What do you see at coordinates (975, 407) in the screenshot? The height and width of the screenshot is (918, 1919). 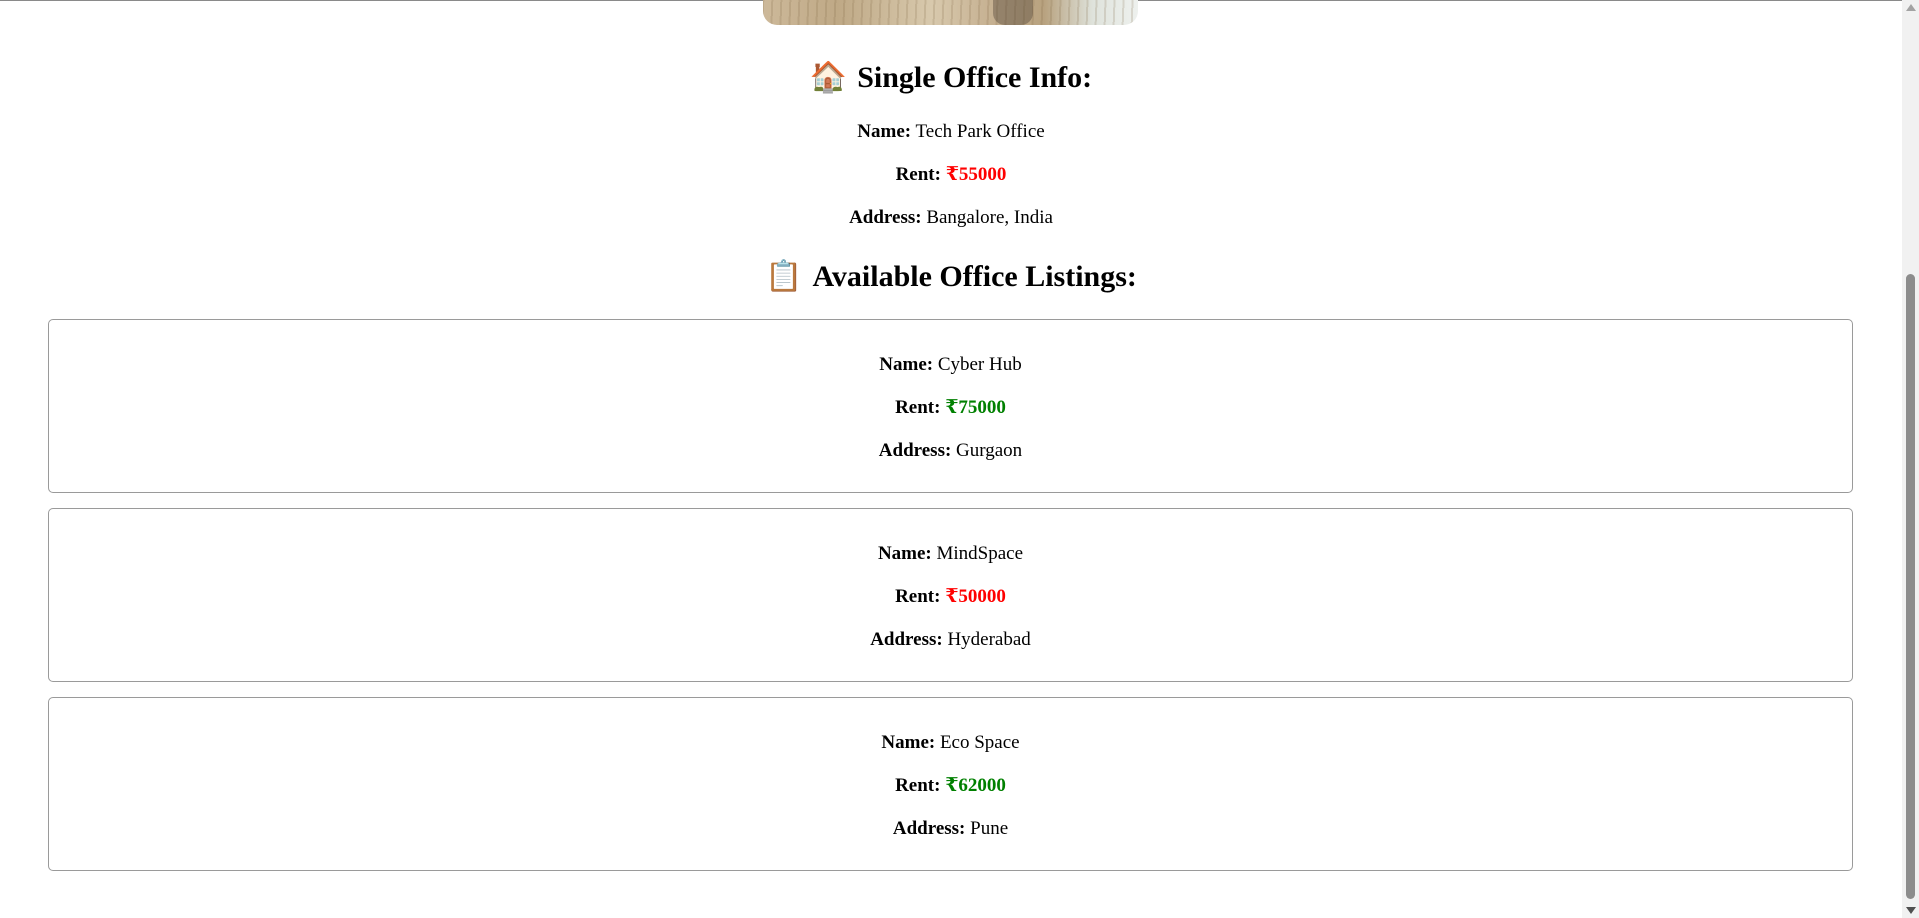 I see `listing-rent-value: ₹75000` at bounding box center [975, 407].